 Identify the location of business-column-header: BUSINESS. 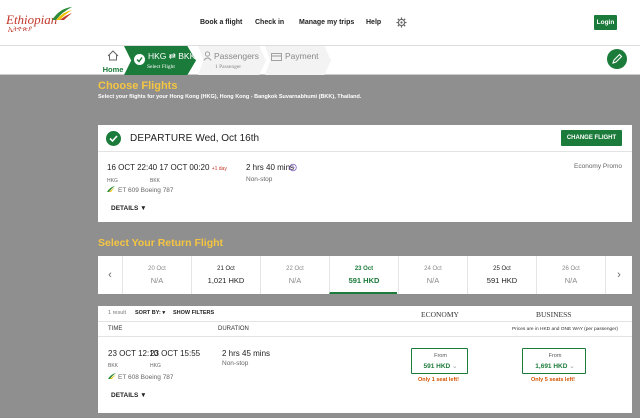
(554, 314).